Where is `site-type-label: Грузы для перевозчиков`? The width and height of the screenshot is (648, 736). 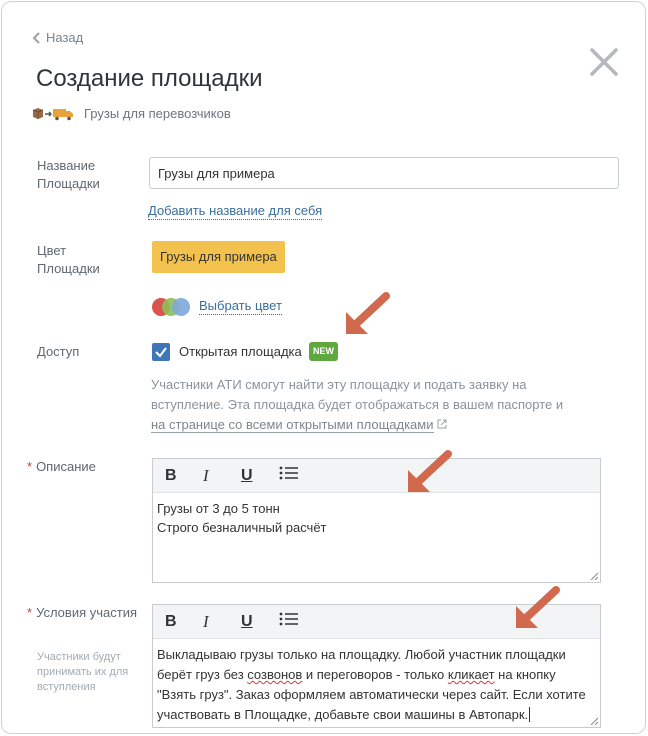
site-type-label: Грузы для перевозчиков is located at coordinates (157, 113).